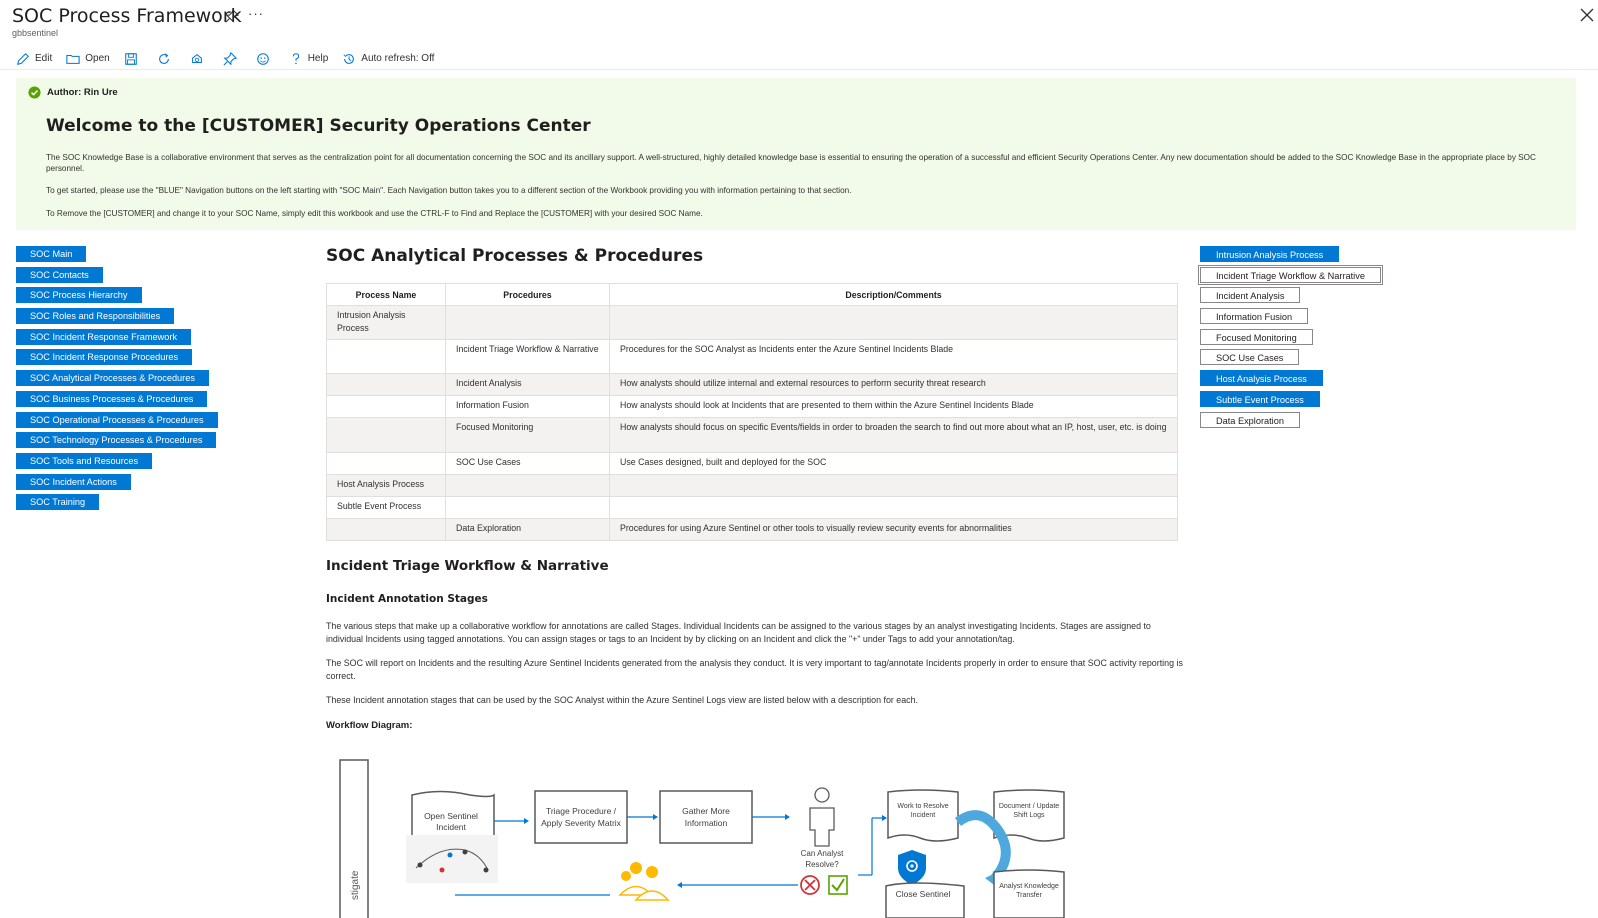 The height and width of the screenshot is (918, 1598). I want to click on open-incident-label-1: Open Sentinel, so click(451, 816).